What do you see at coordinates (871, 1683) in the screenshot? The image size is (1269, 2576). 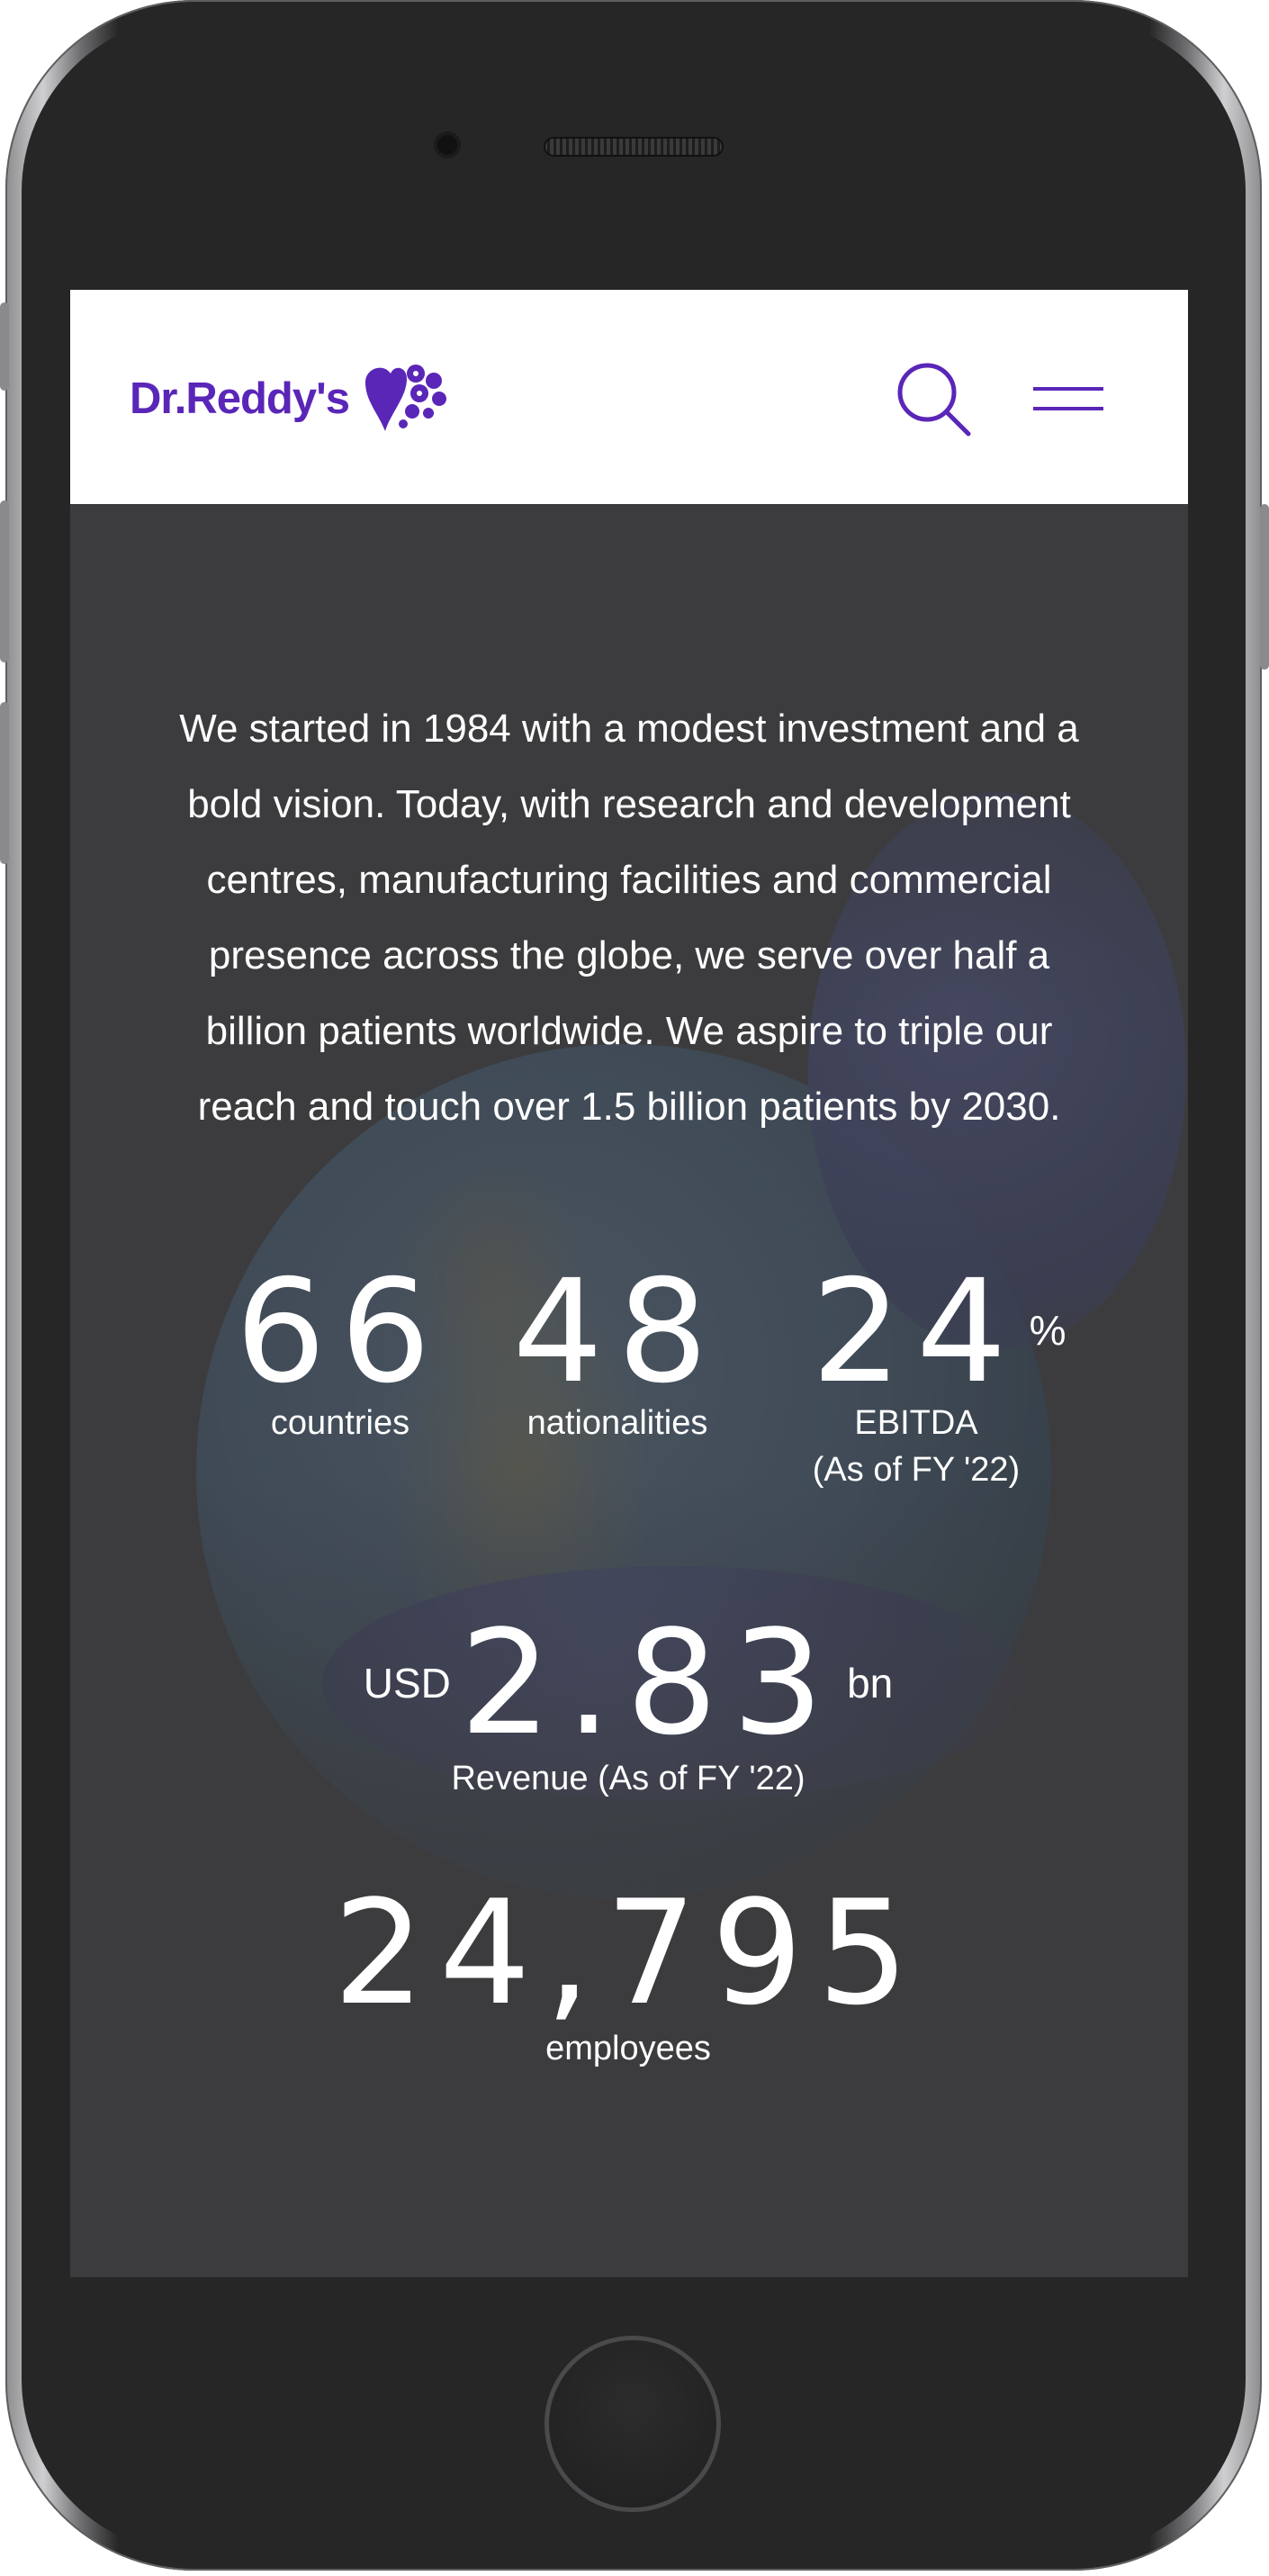 I see `stat-revenue-suffix: bn` at bounding box center [871, 1683].